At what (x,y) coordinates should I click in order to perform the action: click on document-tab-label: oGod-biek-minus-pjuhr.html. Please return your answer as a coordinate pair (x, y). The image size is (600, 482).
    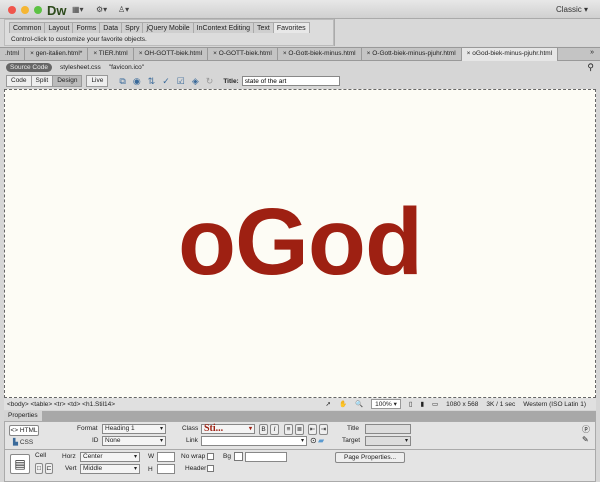
    Looking at the image, I should click on (512, 53).